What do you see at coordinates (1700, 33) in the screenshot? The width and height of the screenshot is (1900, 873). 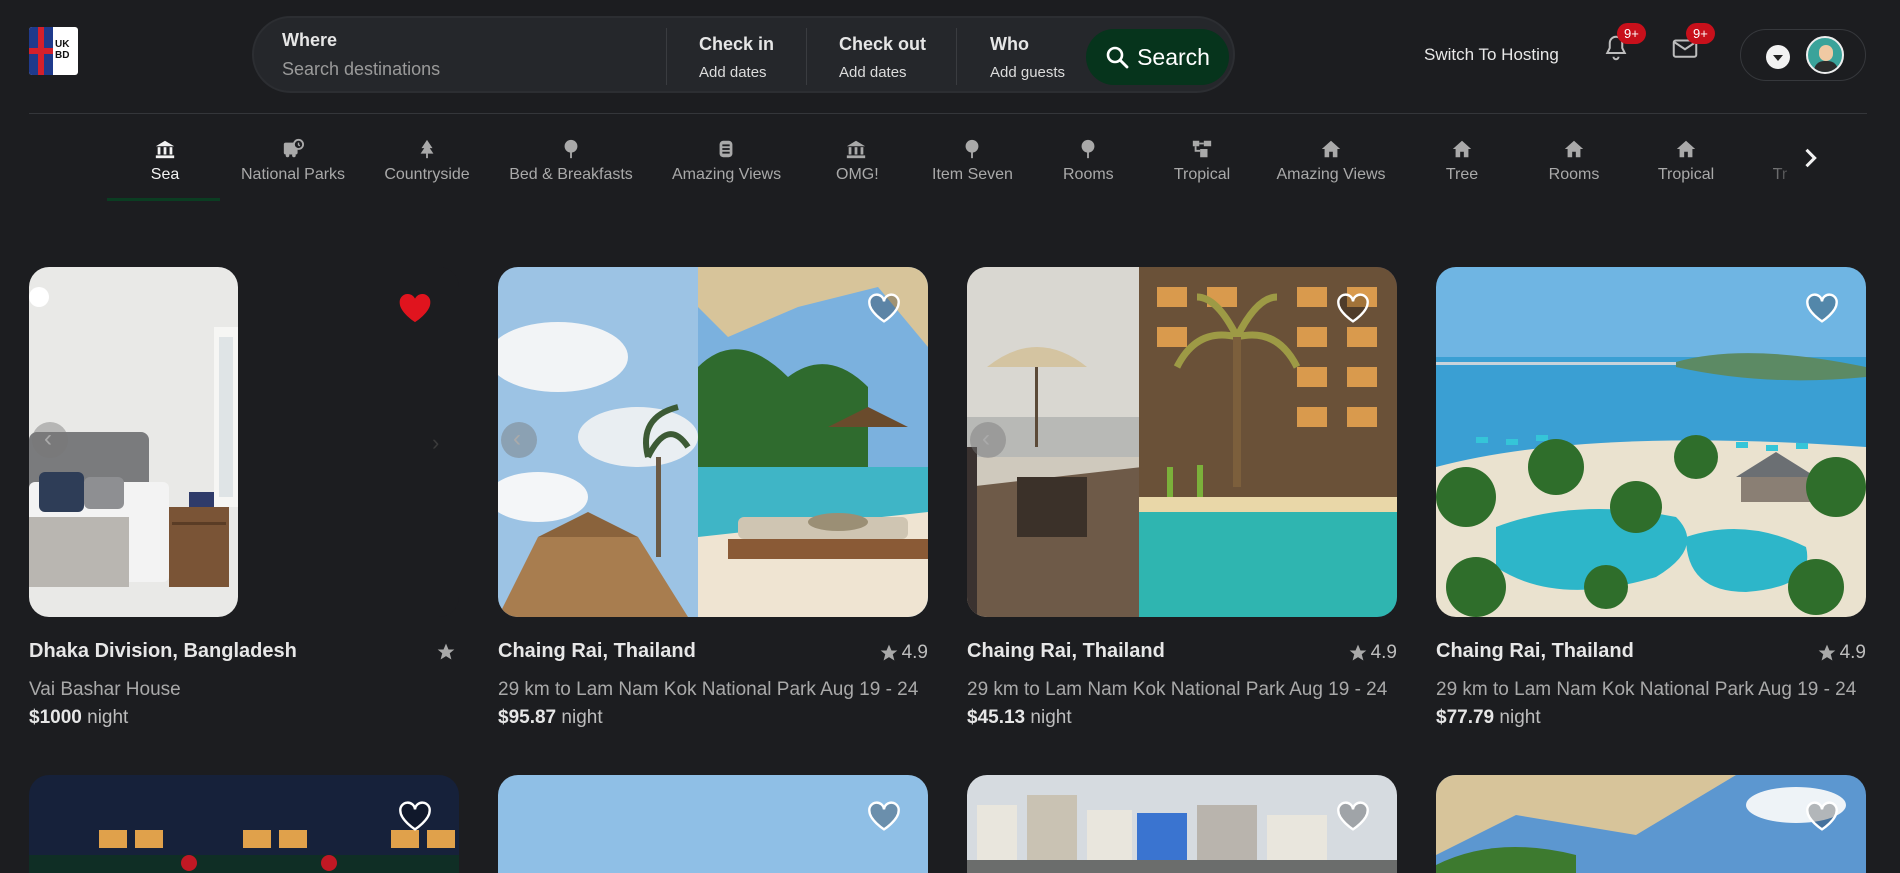 I see `messages-badge: 9+` at bounding box center [1700, 33].